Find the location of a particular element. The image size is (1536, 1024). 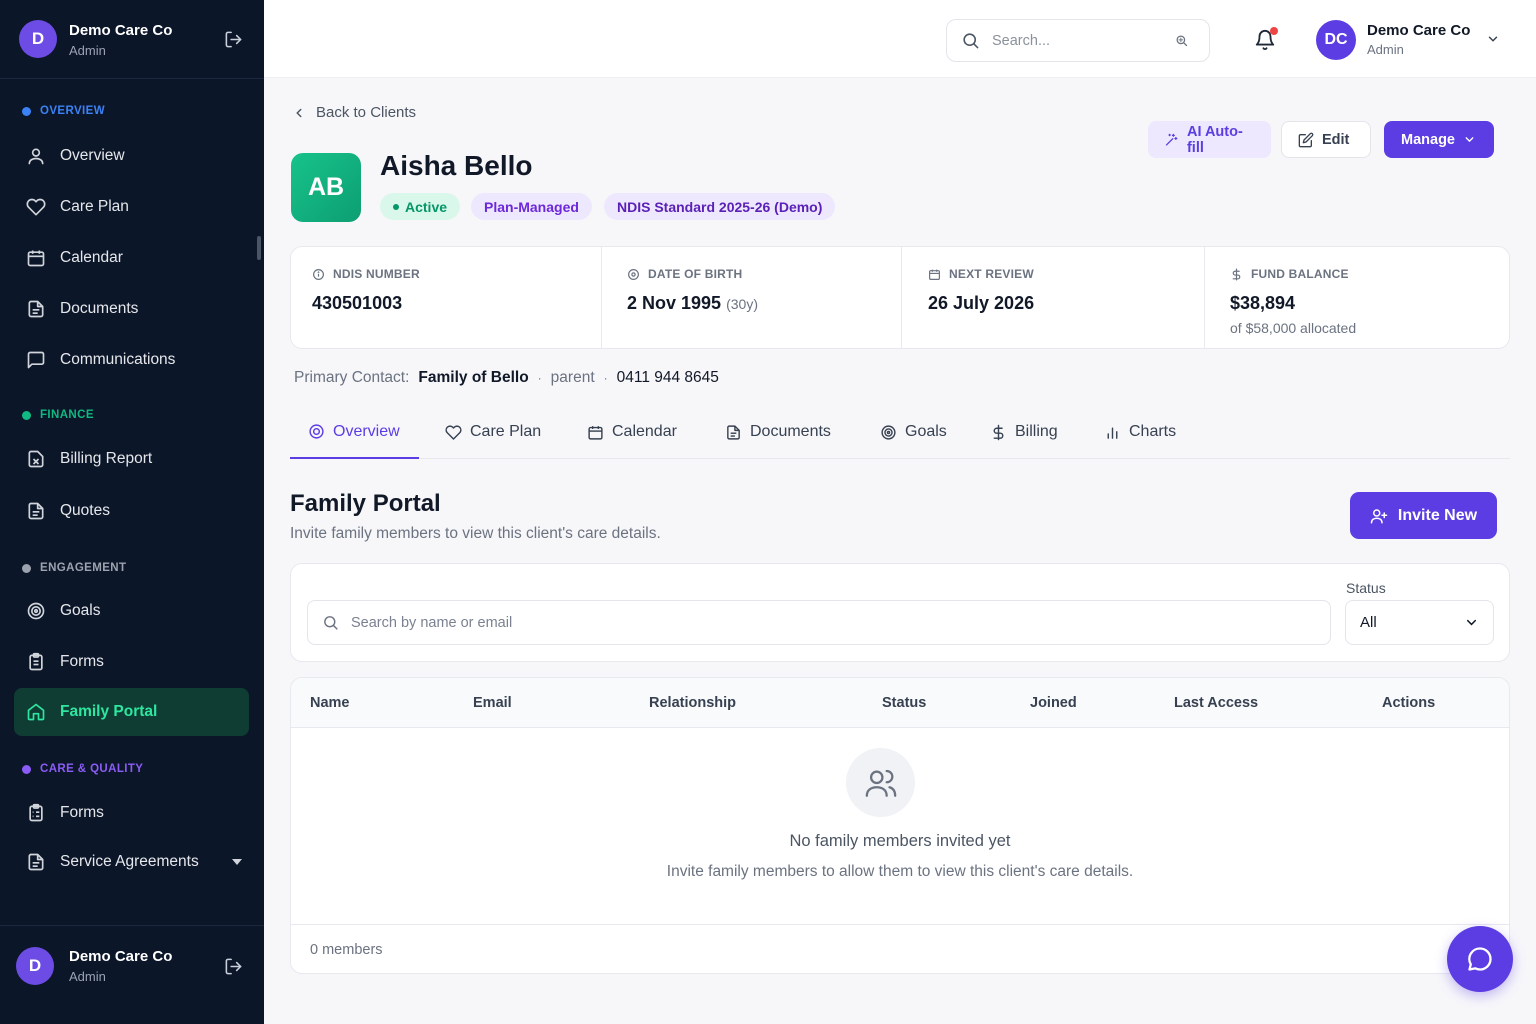

spreadsheet-icon is located at coordinates (36, 459).